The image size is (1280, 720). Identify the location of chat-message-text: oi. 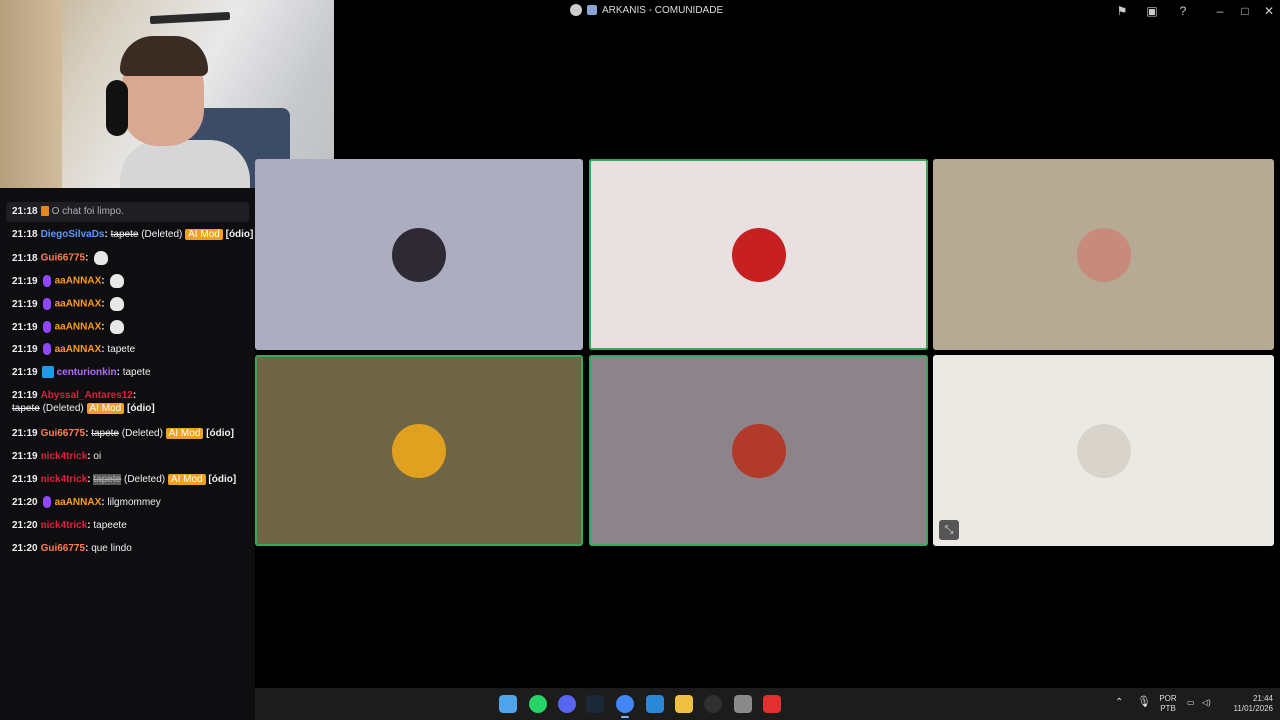
(97, 456).